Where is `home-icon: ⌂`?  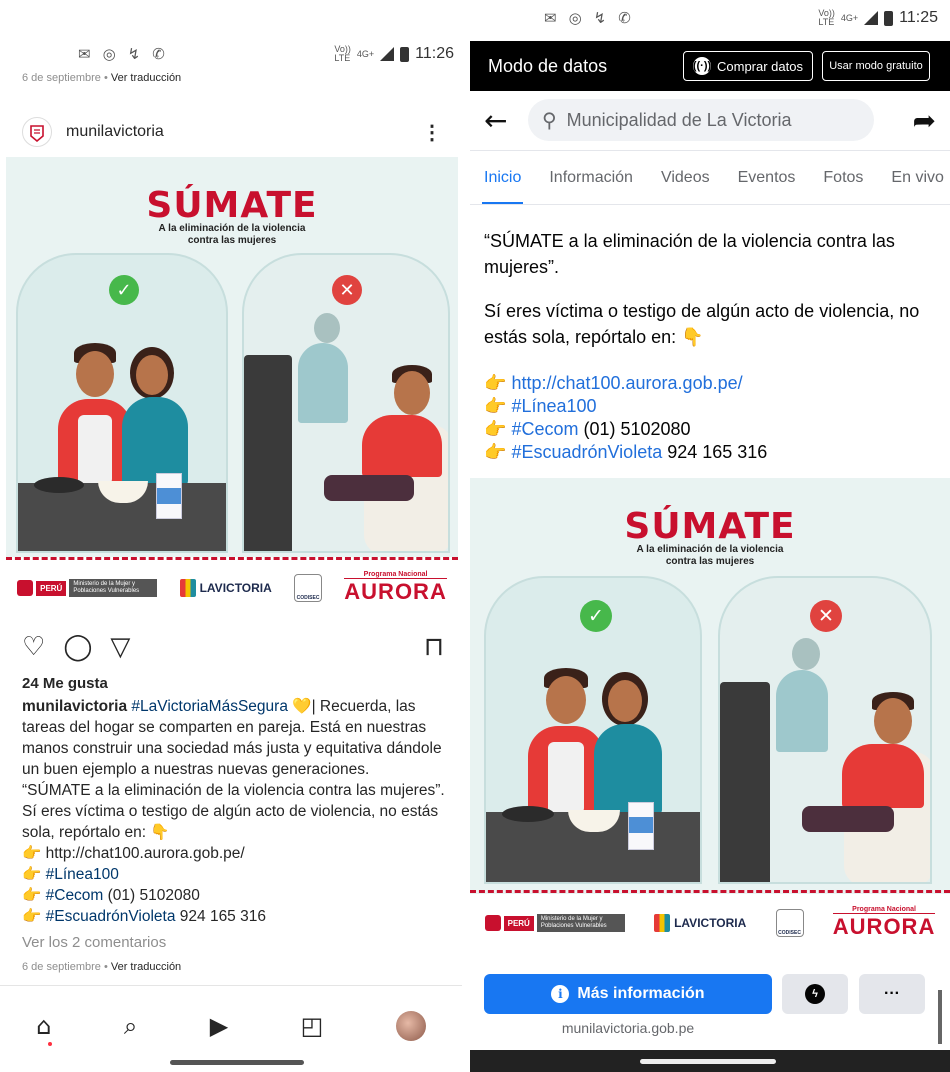 home-icon: ⌂ is located at coordinates (43, 1026).